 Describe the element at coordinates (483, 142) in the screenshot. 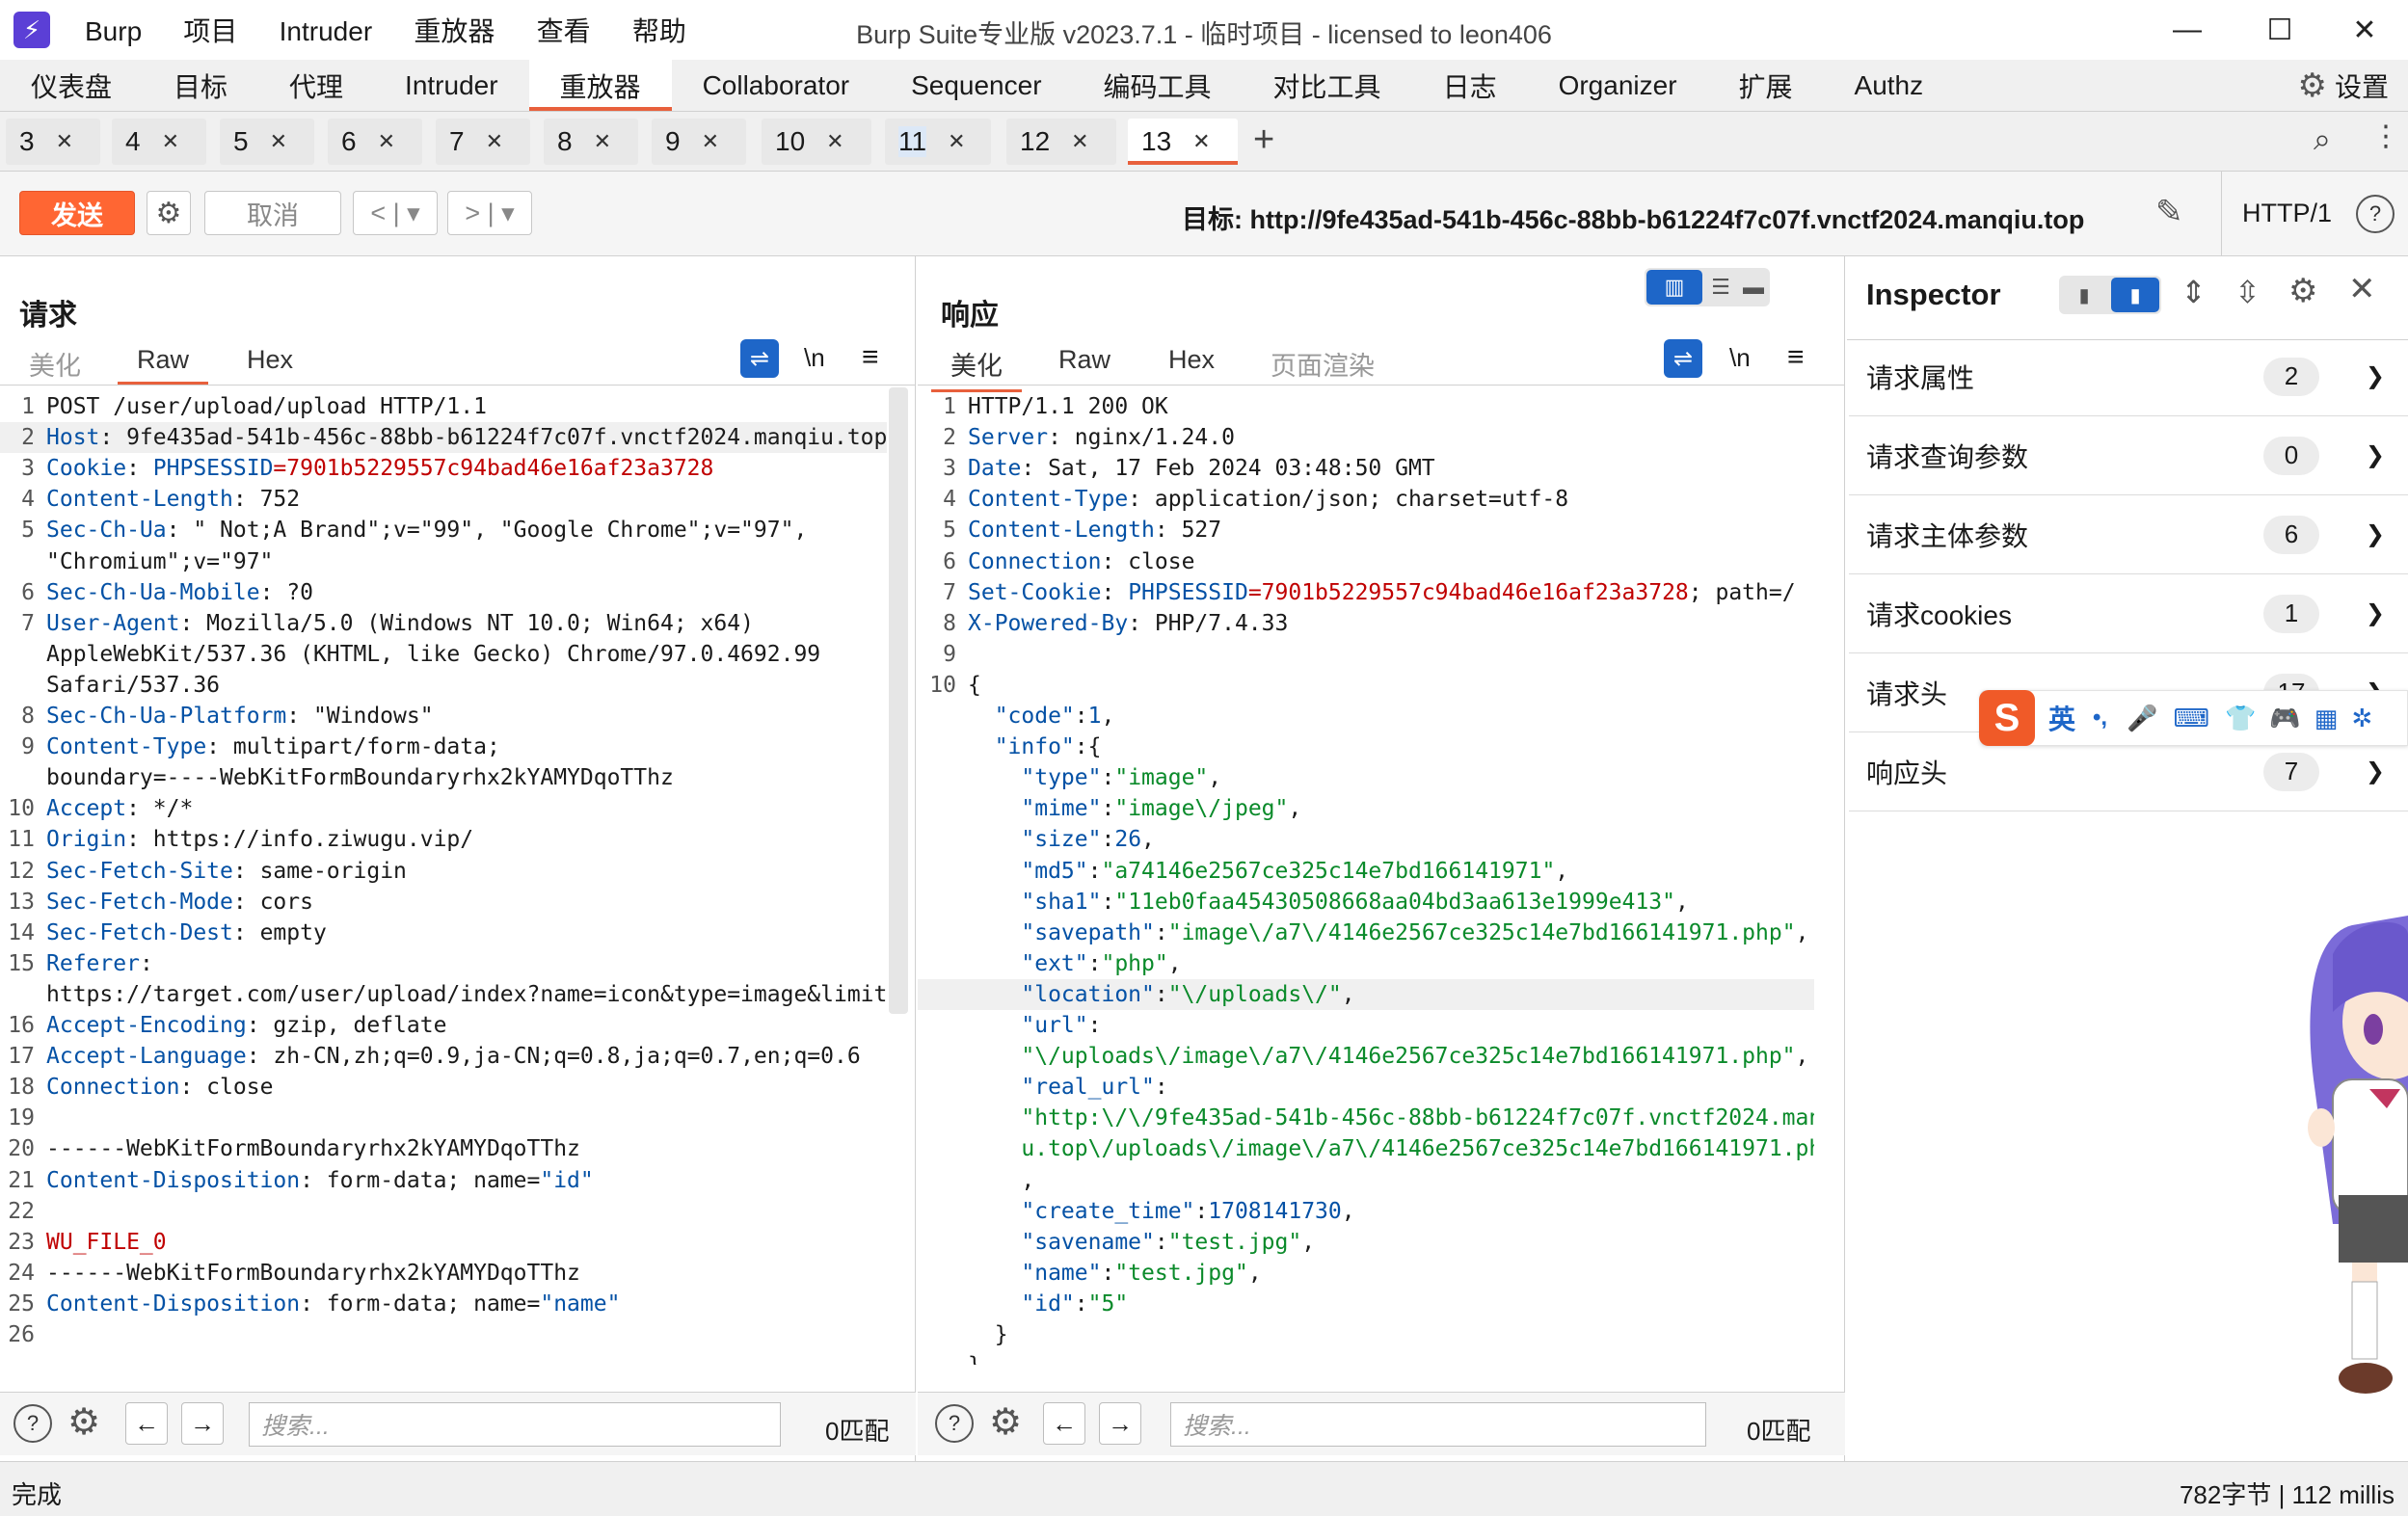

I see `repeater-tab: 7 ✕` at that location.